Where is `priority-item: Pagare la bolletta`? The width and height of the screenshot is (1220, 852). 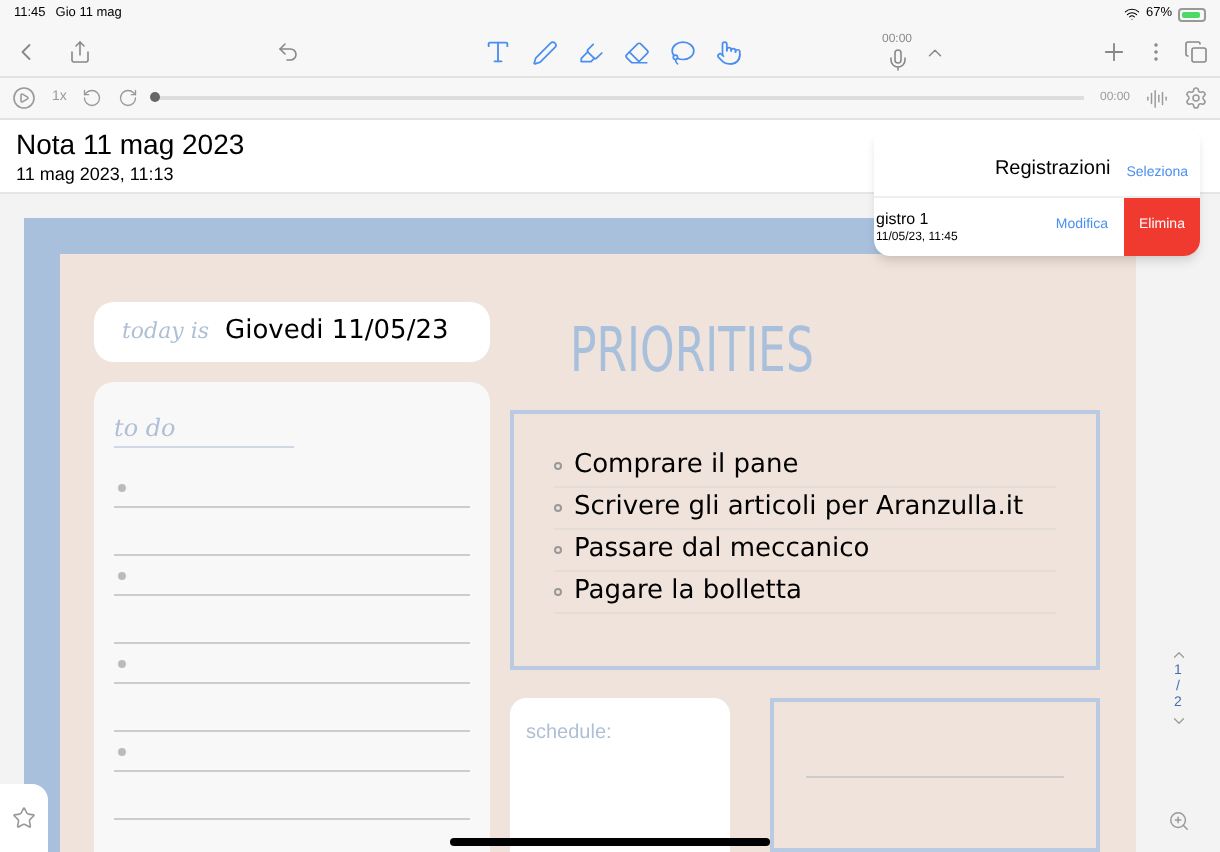 priority-item: Pagare la bolletta is located at coordinates (688, 592).